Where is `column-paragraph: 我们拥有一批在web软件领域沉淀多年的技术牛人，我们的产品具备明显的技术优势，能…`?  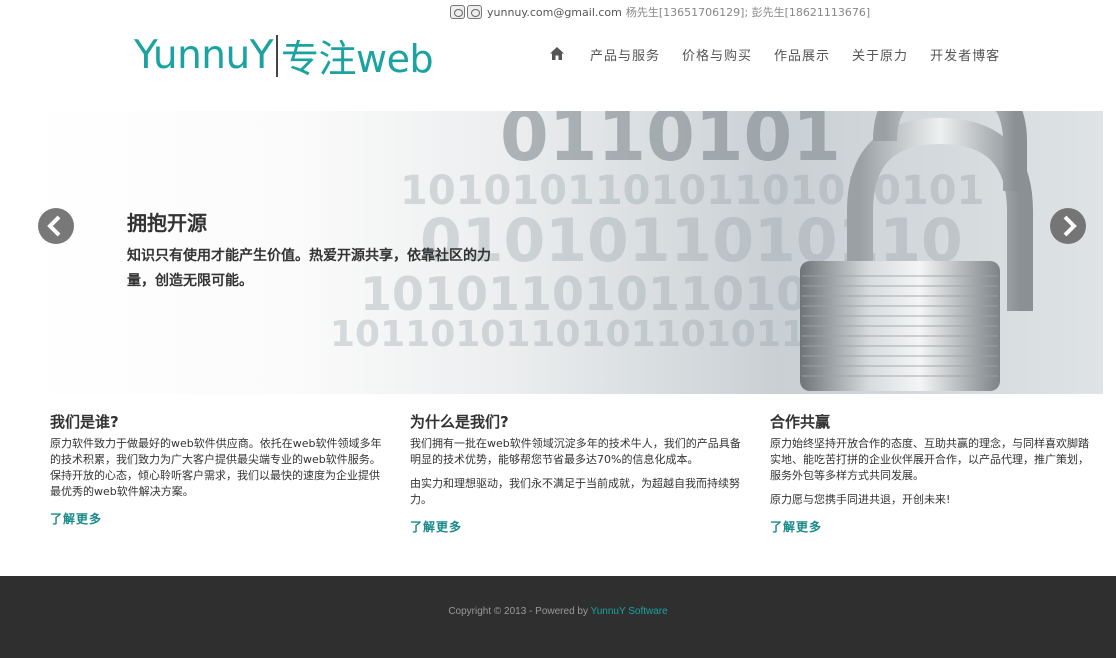
column-paragraph: 我们拥有一批在web软件领域沉淀多年的技术牛人，我们的产品具备明显的技术优势，能… is located at coordinates (575, 451).